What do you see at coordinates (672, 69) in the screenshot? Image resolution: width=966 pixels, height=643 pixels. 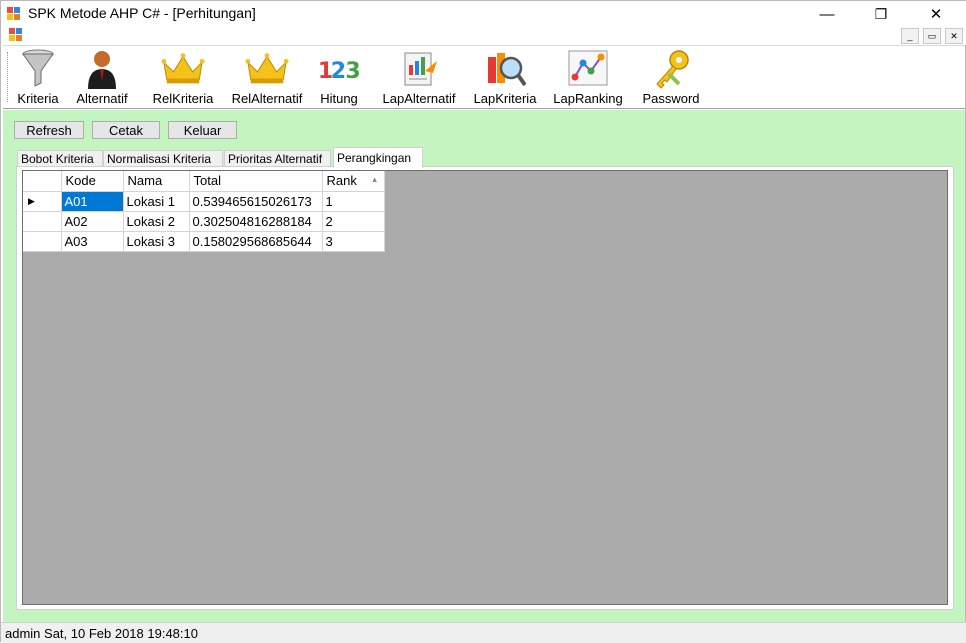 I see `keys-icon` at bounding box center [672, 69].